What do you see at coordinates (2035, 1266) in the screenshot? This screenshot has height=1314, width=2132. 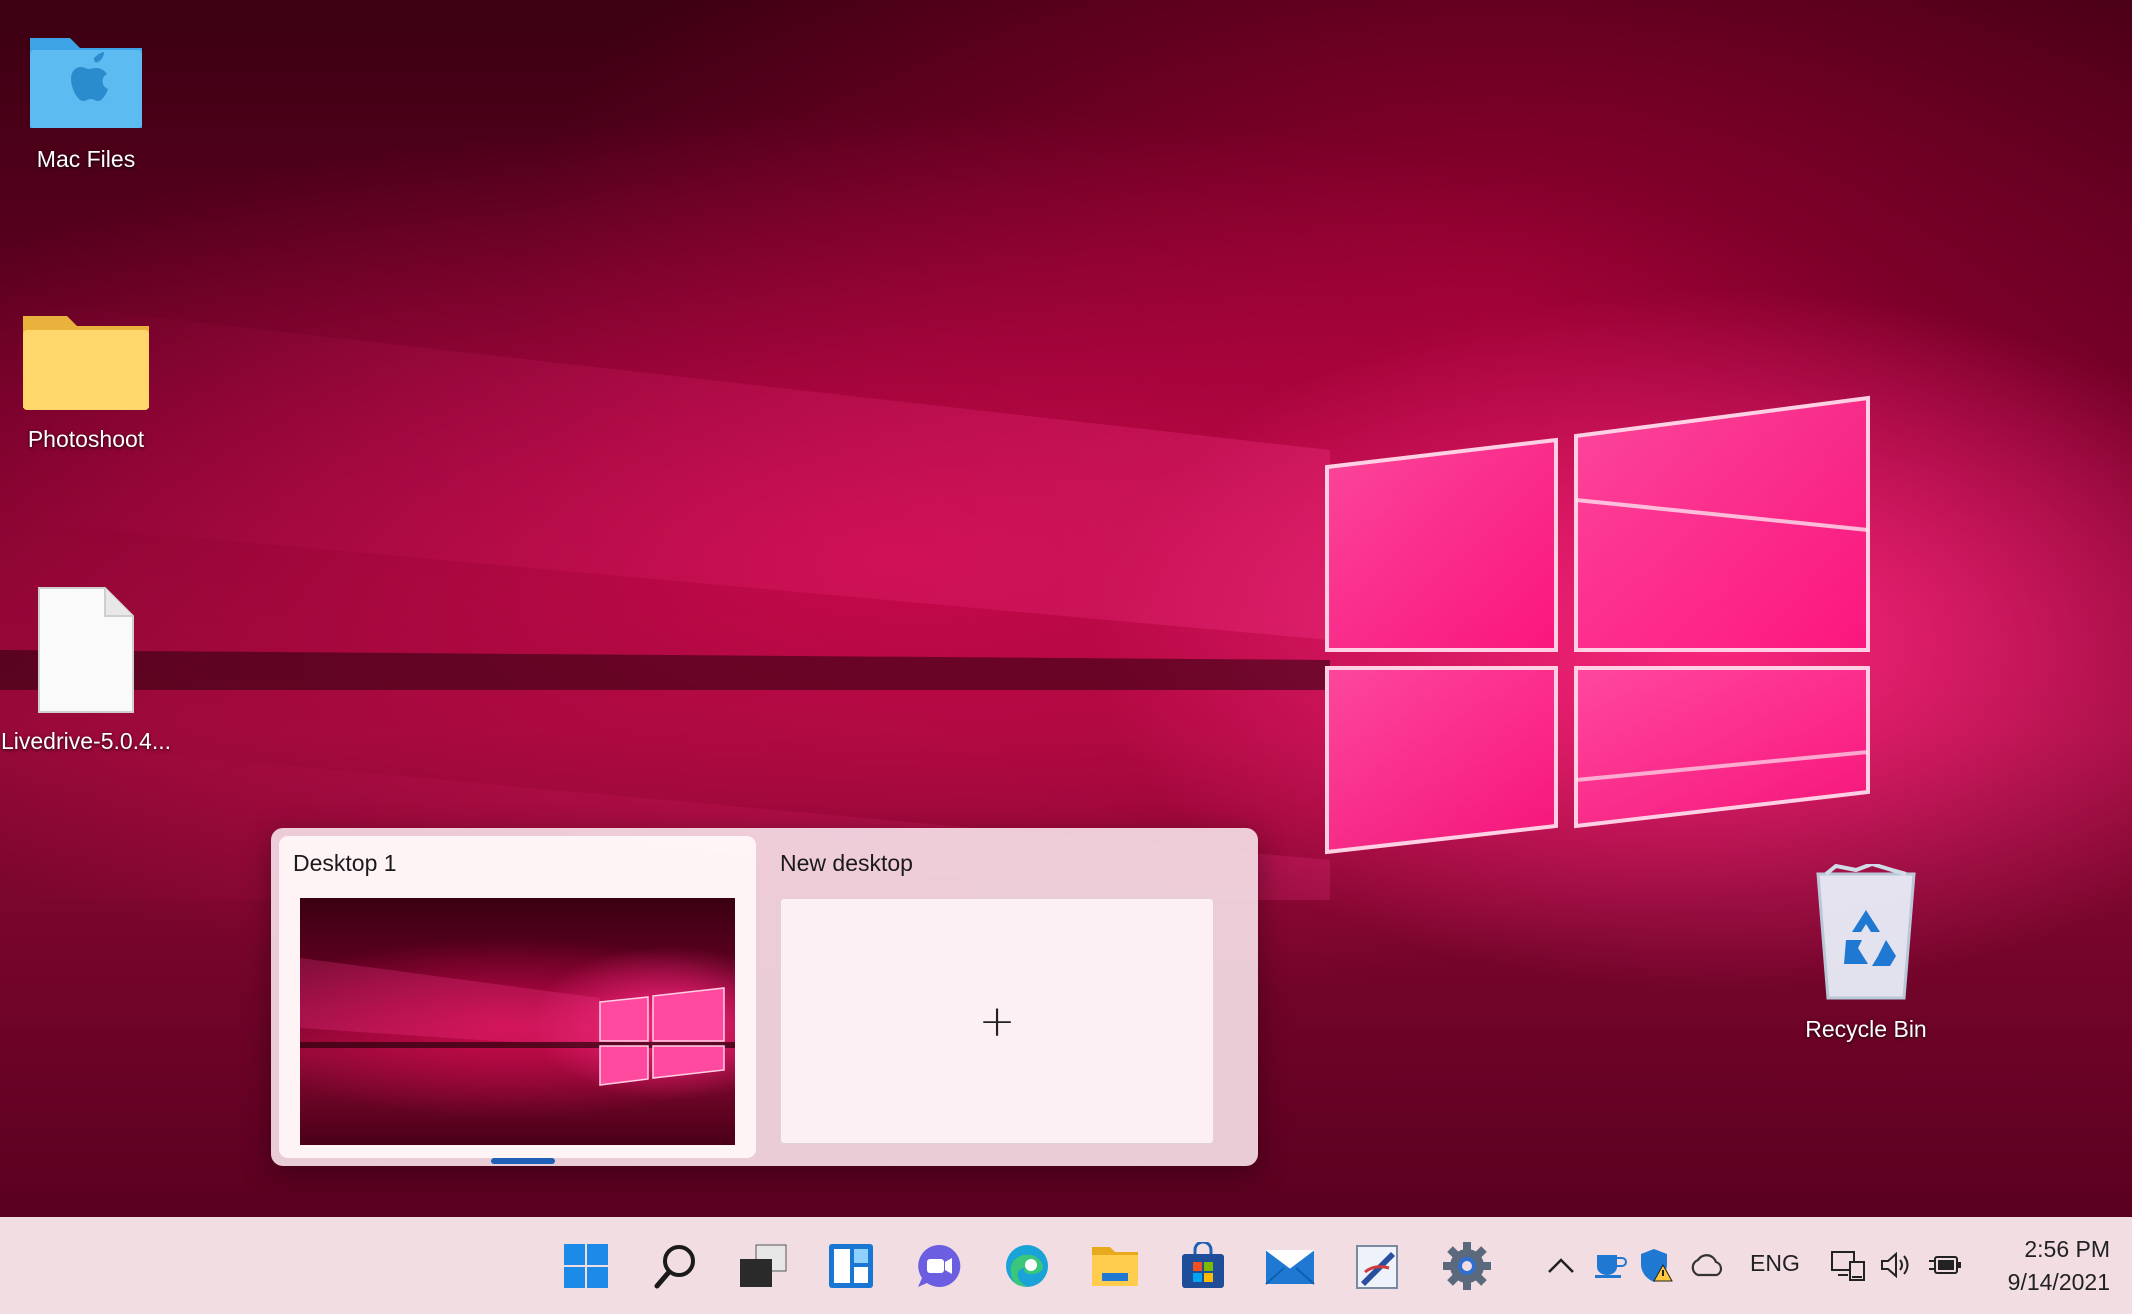 I see `clock: 2:56 PM 9/14/2021` at bounding box center [2035, 1266].